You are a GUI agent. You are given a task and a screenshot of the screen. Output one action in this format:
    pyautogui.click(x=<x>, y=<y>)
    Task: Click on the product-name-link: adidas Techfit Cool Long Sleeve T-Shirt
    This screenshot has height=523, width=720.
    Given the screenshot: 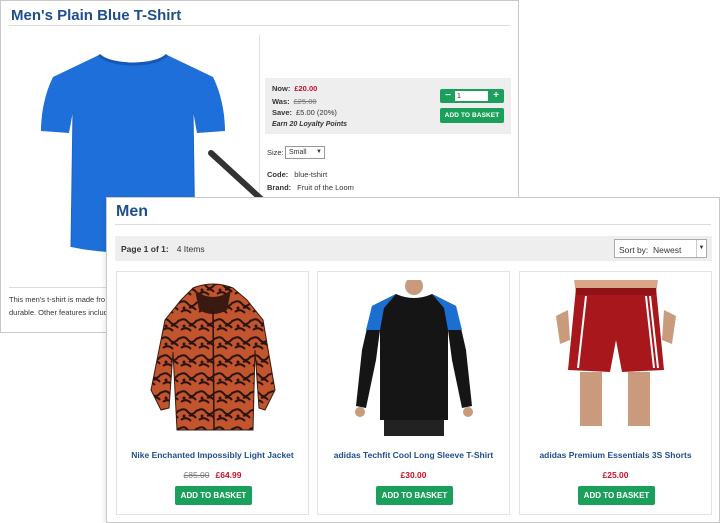 What is the action you would take?
    pyautogui.click(x=413, y=455)
    